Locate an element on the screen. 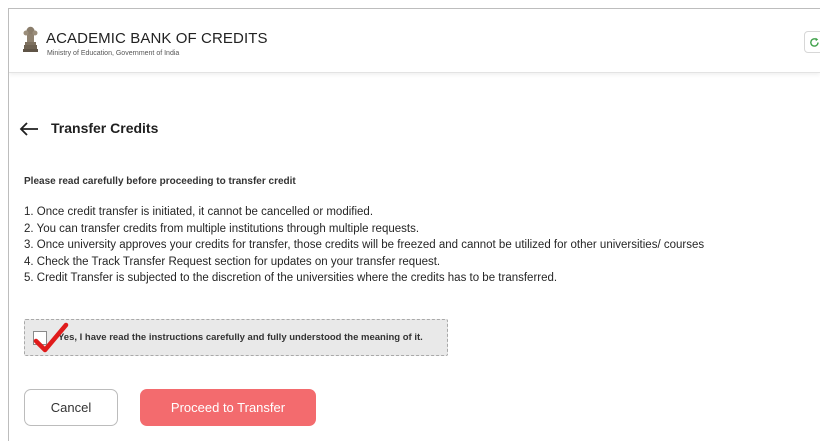  page-title: Transfer Credits is located at coordinates (105, 128).